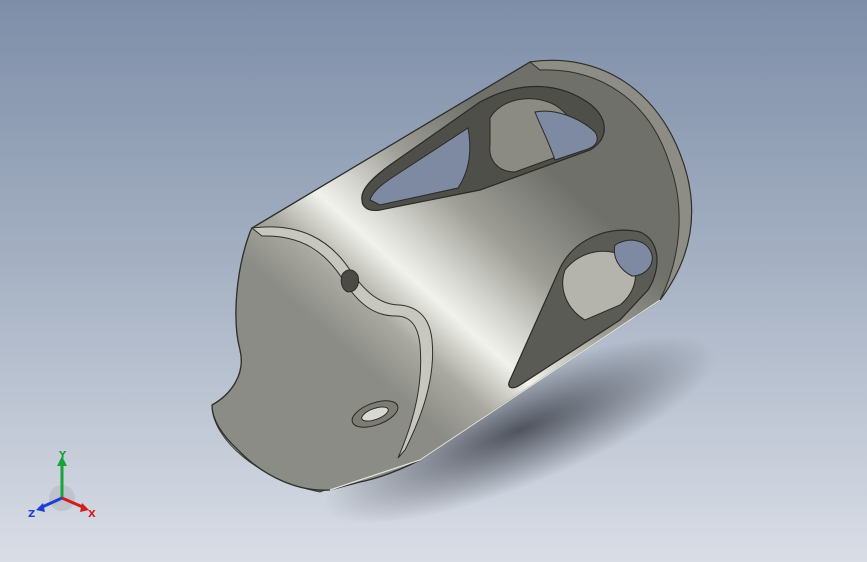  I want to click on coordinate-triad: Y X Z, so click(64, 486).